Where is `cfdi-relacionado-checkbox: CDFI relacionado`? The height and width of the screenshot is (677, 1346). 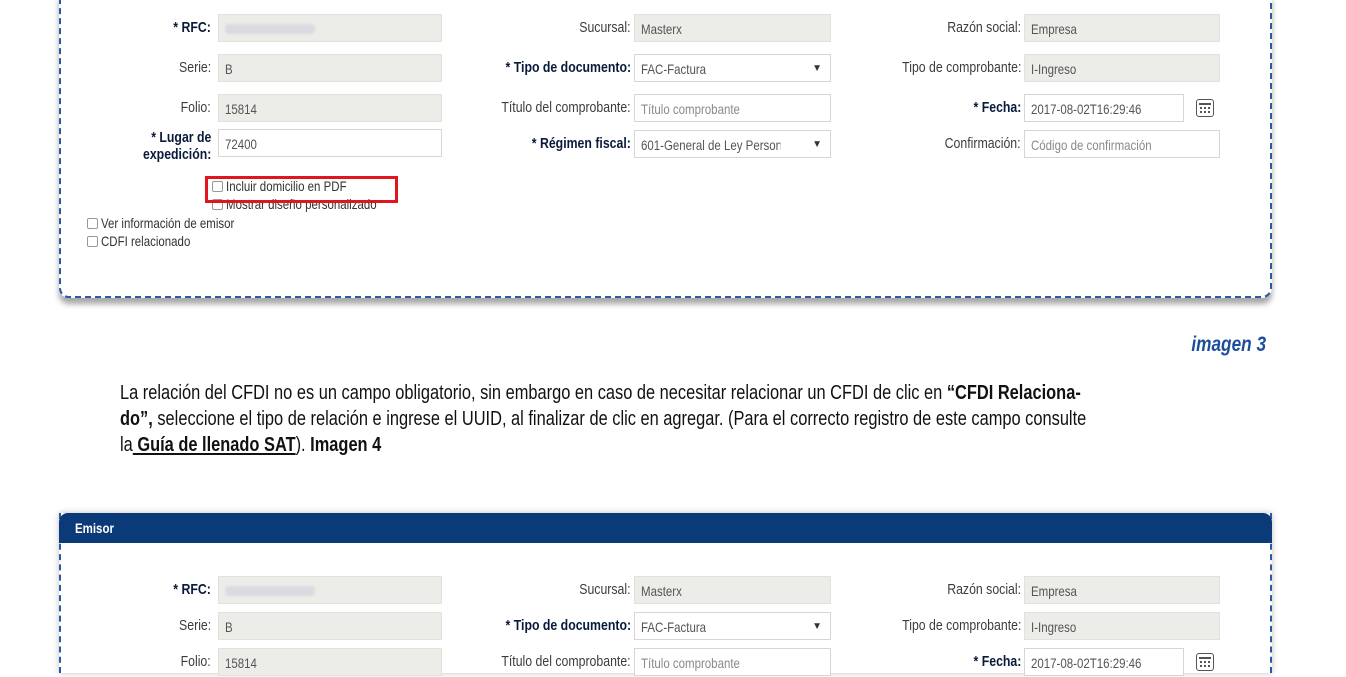
cfdi-relacionado-checkbox: CDFI relacionado is located at coordinates (148, 241).